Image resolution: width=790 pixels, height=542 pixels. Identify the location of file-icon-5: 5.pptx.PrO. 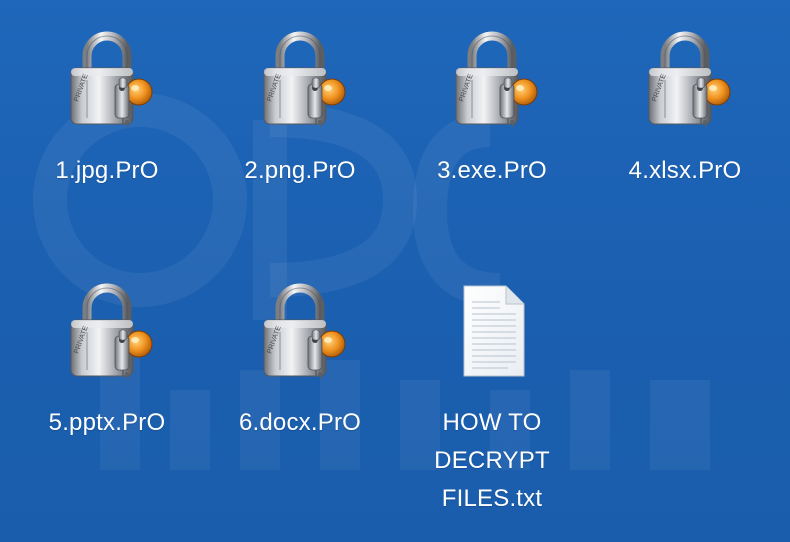
(107, 361).